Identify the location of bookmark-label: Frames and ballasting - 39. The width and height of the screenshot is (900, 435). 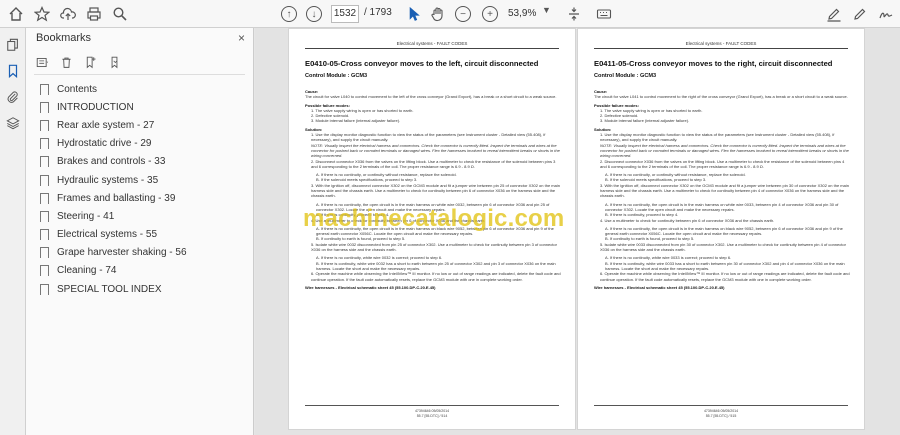
(116, 198).